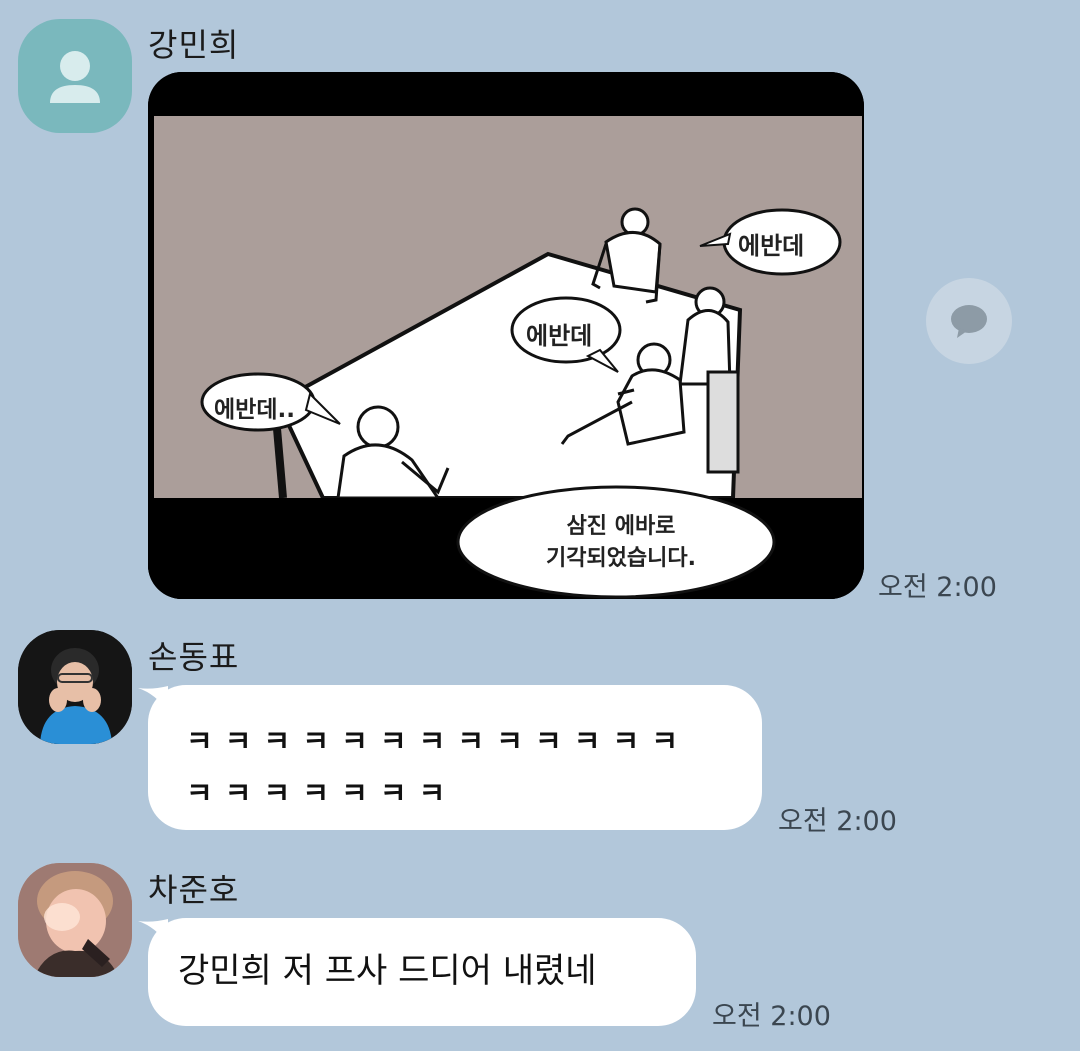 The image size is (1080, 1051). Describe the element at coordinates (194, 890) in the screenshot. I see `sender-name: 차준호` at that location.